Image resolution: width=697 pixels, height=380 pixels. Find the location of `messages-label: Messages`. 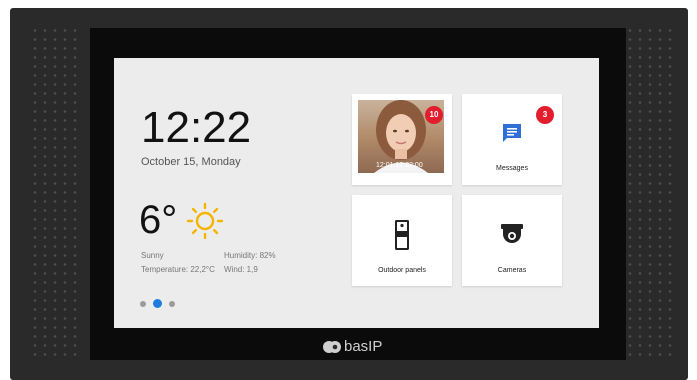

messages-label: Messages is located at coordinates (512, 168).